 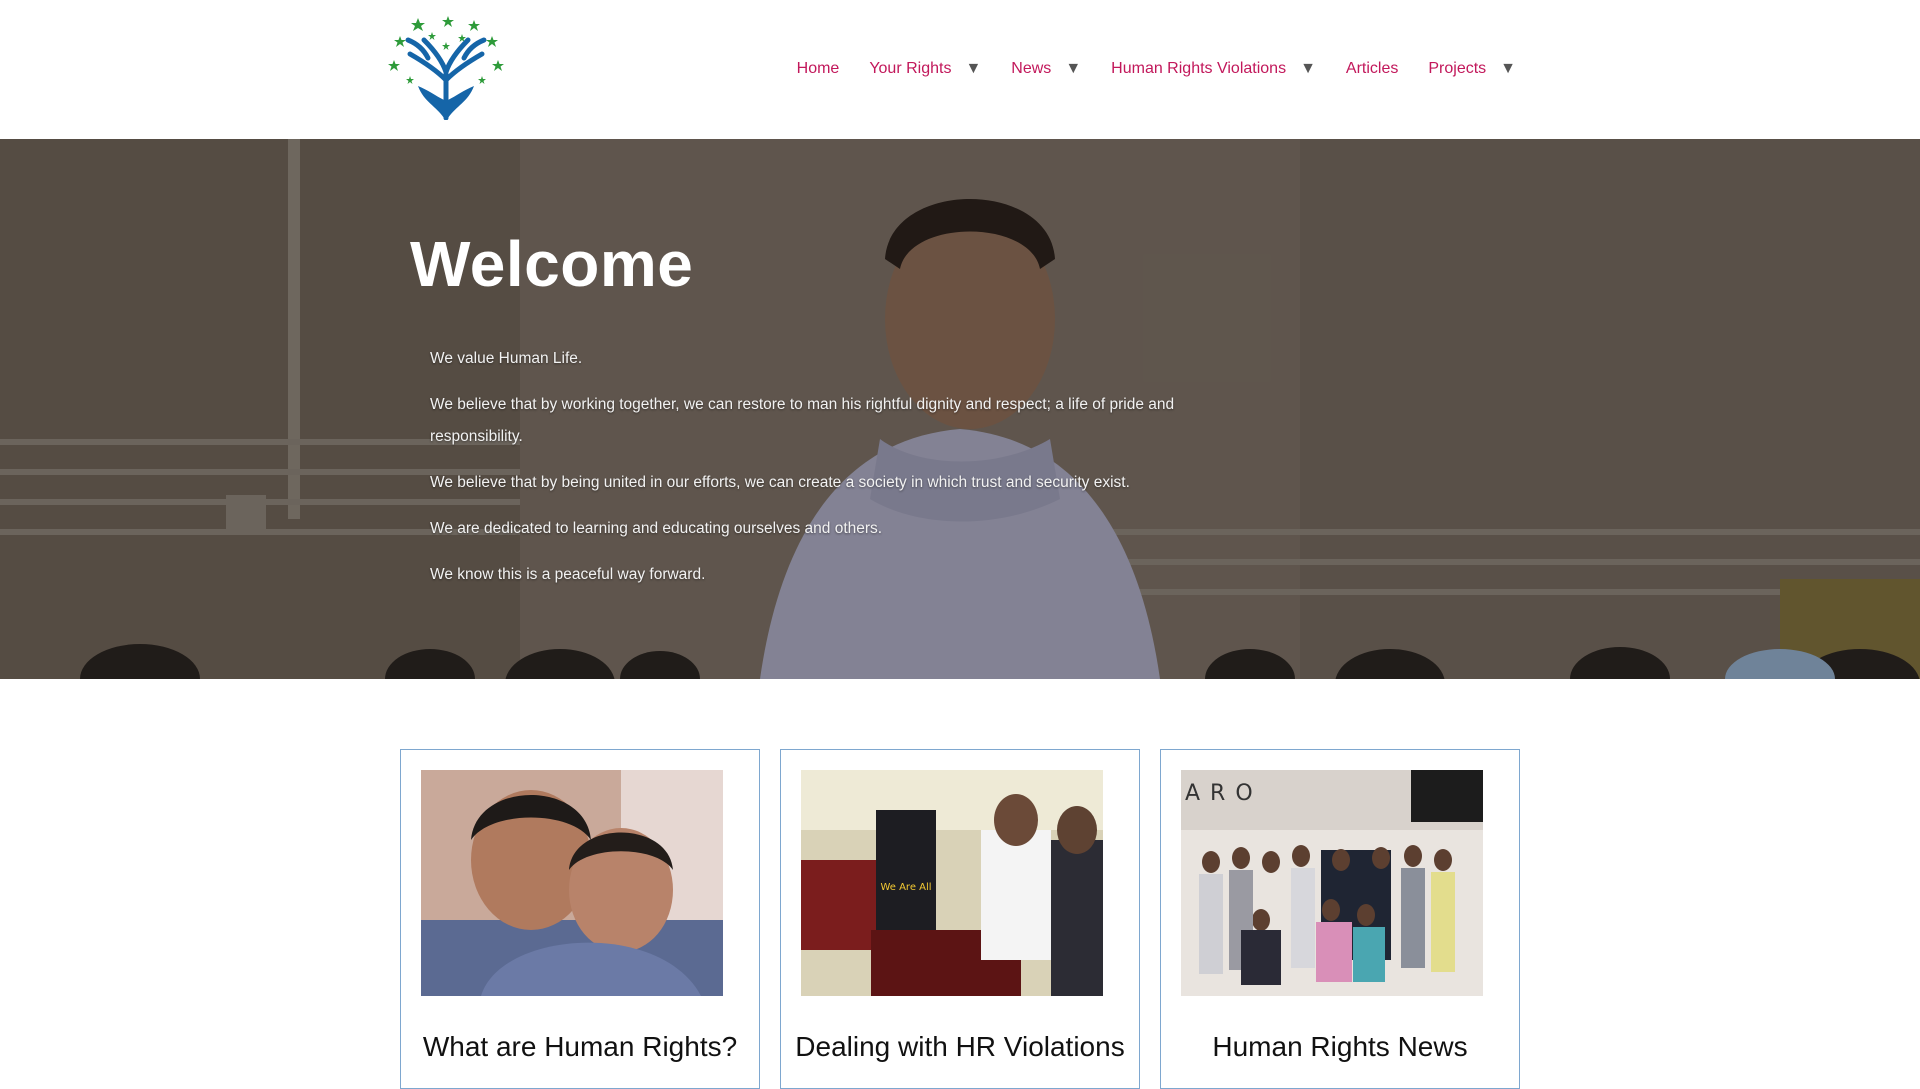 I want to click on hero-paragraph: We value Human Life., so click(x=506, y=359).